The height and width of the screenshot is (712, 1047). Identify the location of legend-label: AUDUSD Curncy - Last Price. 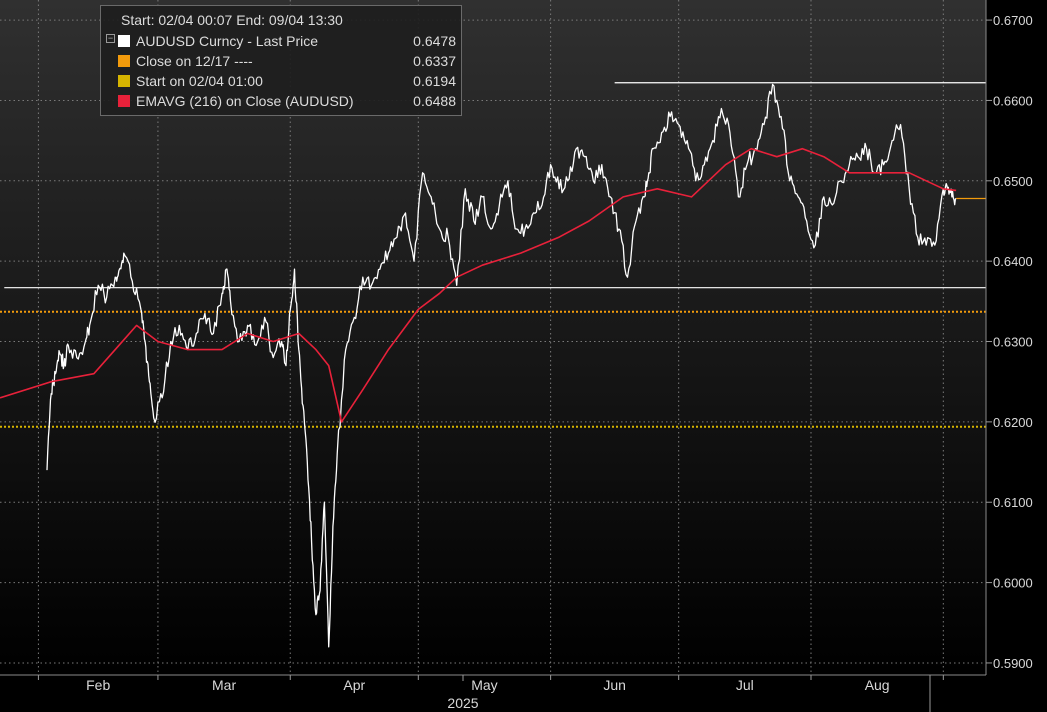
(227, 41).